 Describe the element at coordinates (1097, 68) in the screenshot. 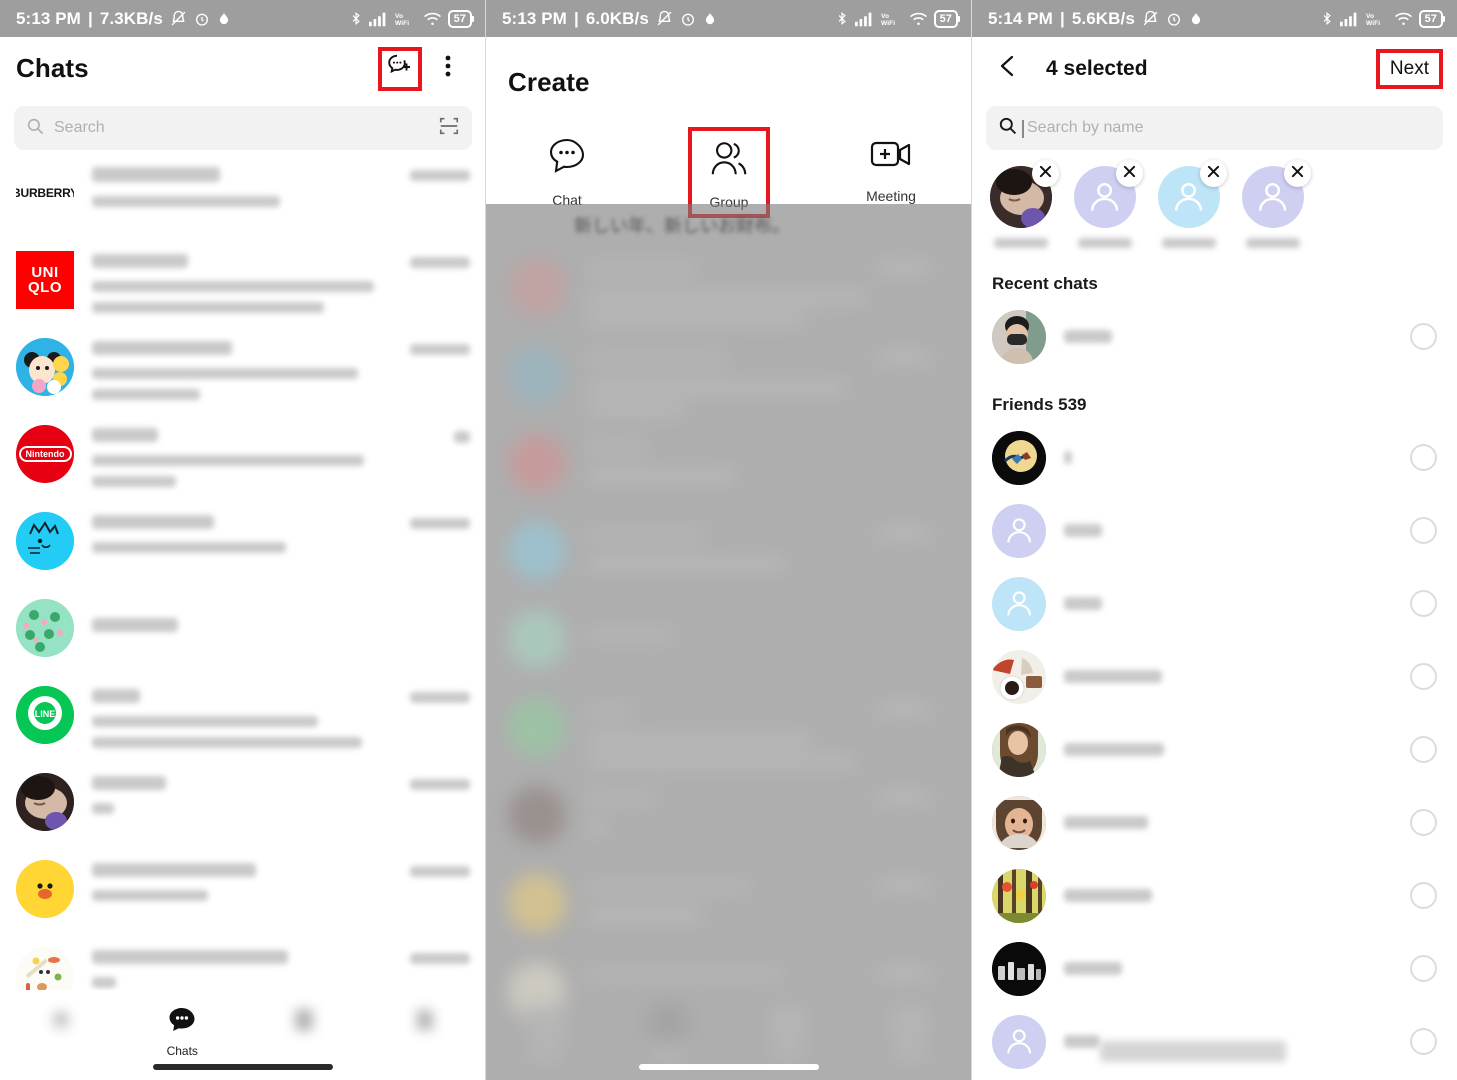

I see `selection-count-title: 4 selected` at that location.